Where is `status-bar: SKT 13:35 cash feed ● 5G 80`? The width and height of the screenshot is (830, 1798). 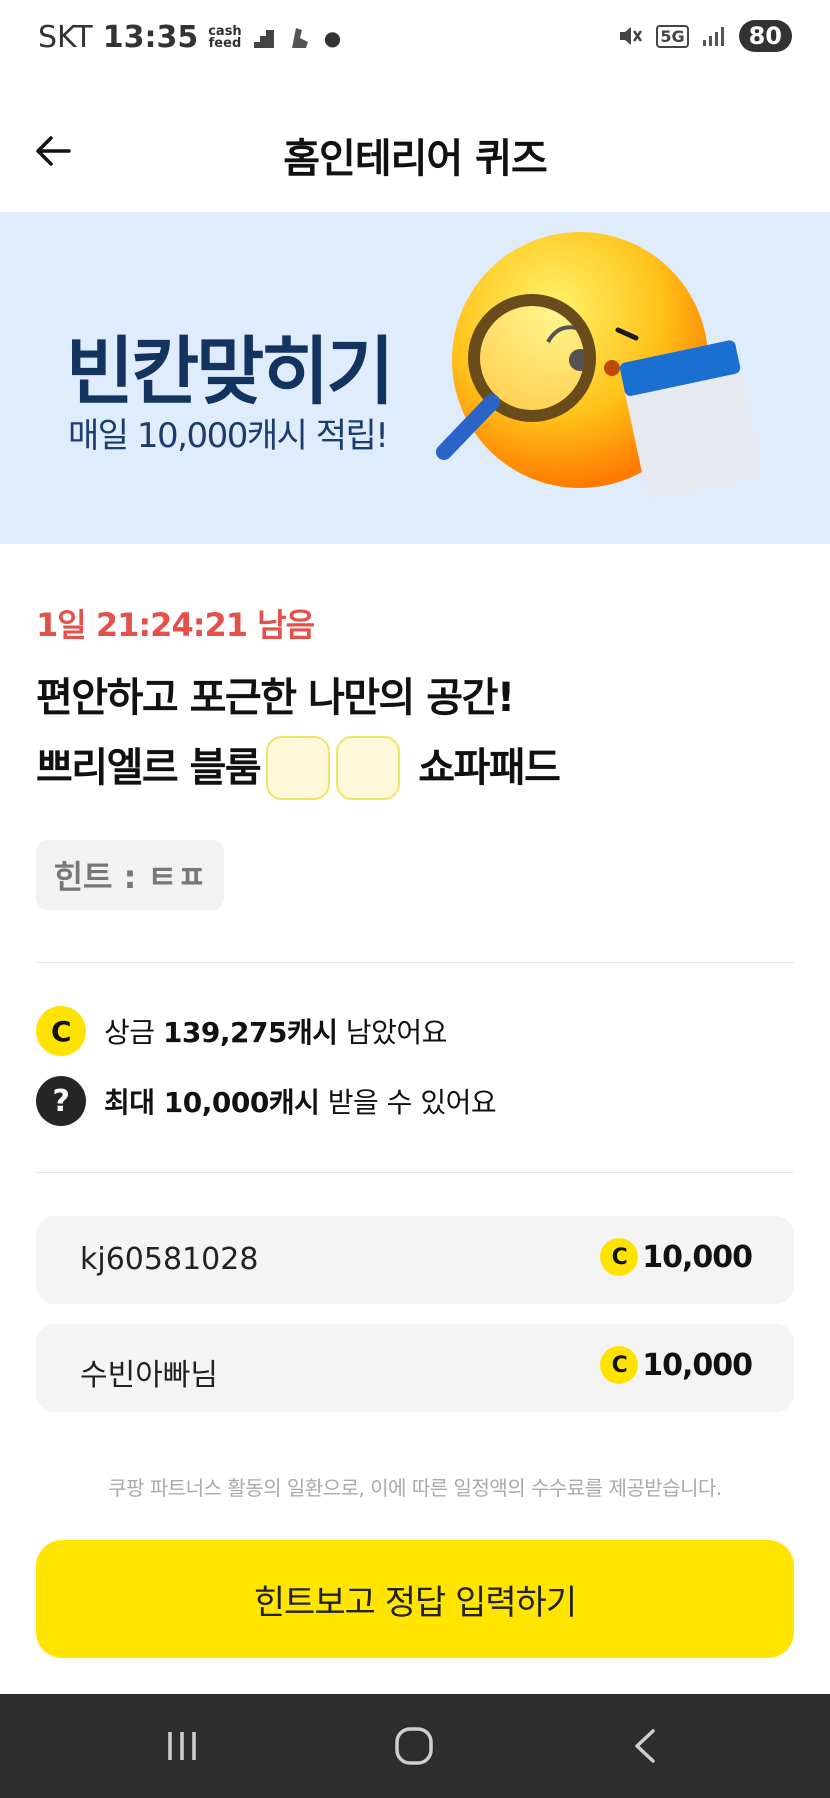 status-bar: SKT 13:35 cash feed ● 5G 80 is located at coordinates (415, 40).